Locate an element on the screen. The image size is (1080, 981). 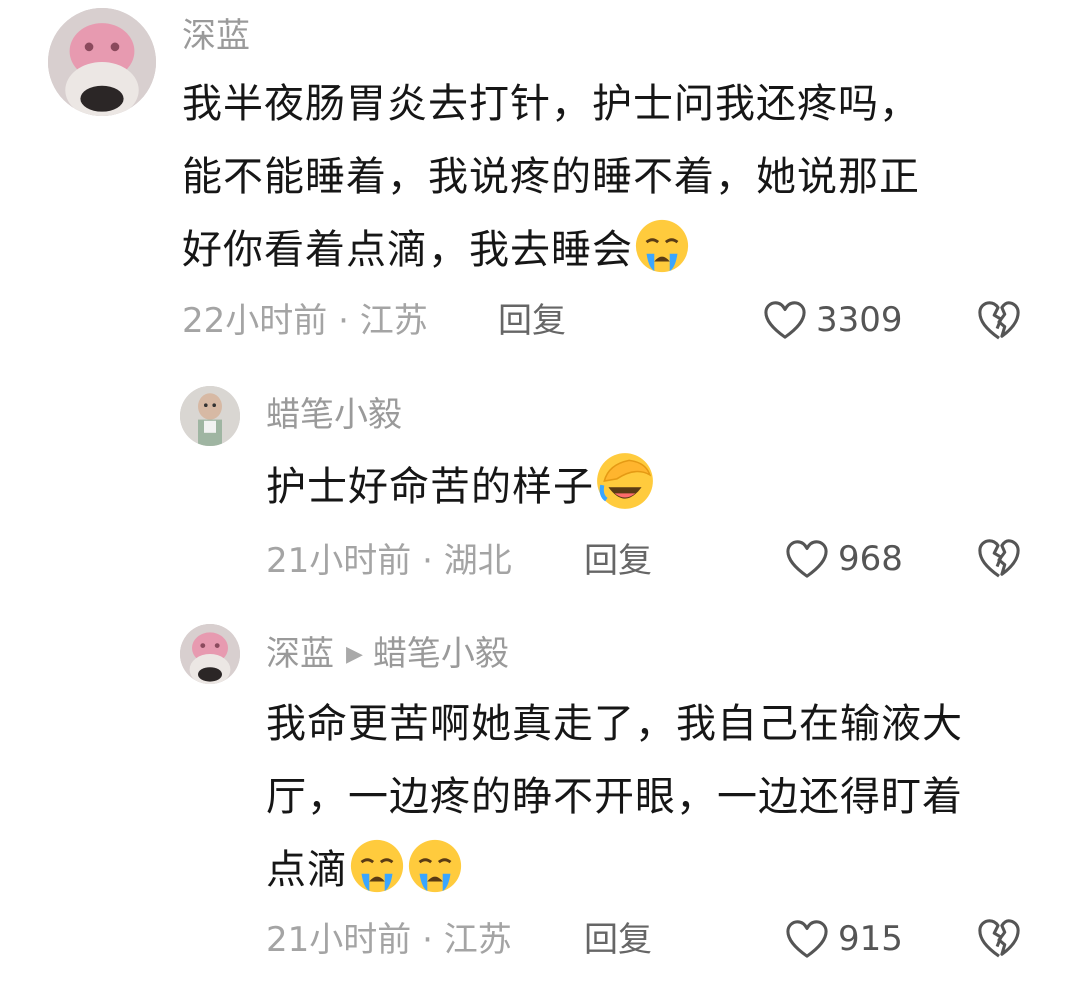
like-count: 968 is located at coordinates (870, 559).